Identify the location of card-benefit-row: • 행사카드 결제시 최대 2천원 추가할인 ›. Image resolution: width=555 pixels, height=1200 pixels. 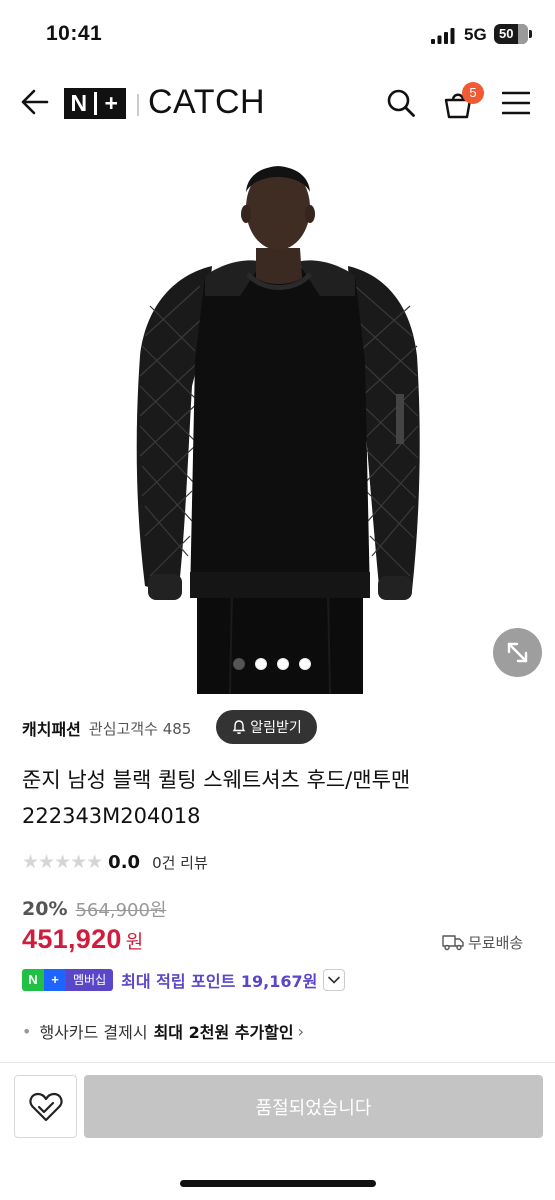
(163, 1031).